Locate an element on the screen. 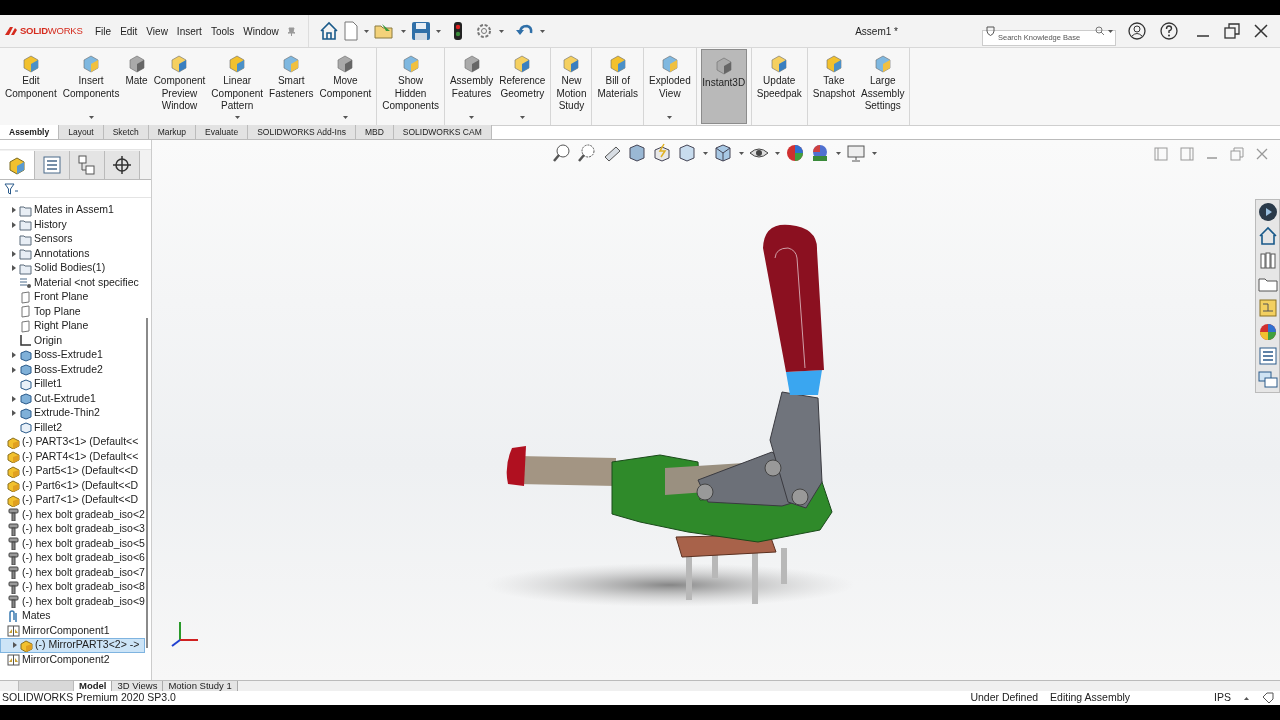 The image size is (1280, 720). menu-item: File is located at coordinates (103, 31).